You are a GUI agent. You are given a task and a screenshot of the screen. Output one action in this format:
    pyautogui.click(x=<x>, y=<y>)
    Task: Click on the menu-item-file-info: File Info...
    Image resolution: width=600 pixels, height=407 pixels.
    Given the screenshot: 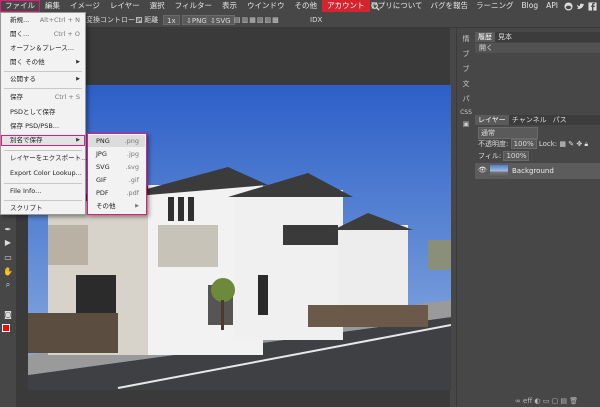 What is the action you would take?
    pyautogui.click(x=43, y=191)
    